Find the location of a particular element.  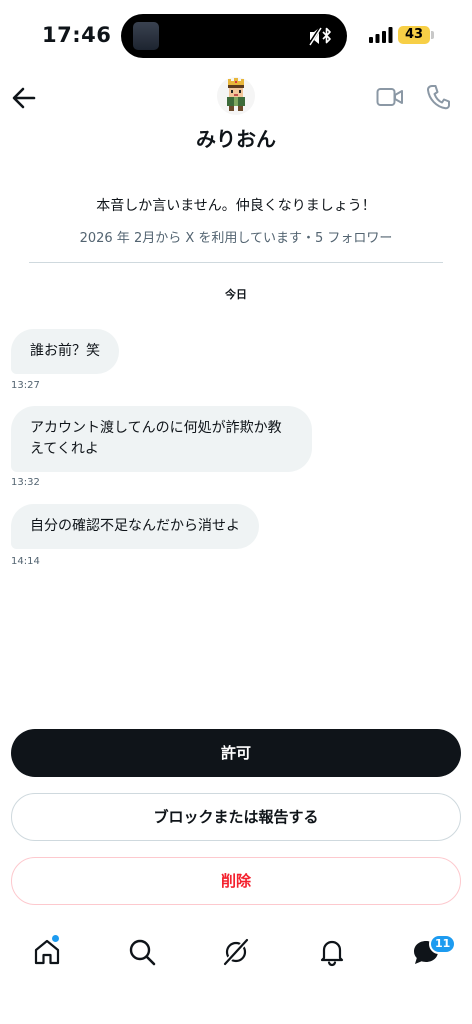

message-bubble: アカウント渡してんのに何処が詐欺か教 えてくれよ is located at coordinates (161, 439).